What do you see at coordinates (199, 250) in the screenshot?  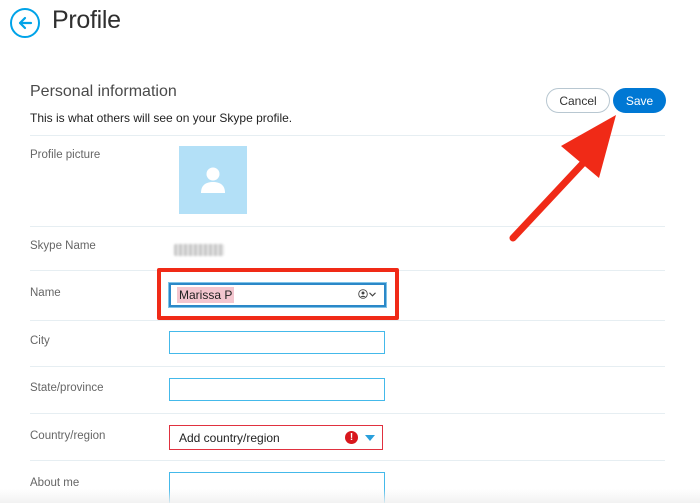 I see `skype-name-value-redacted` at bounding box center [199, 250].